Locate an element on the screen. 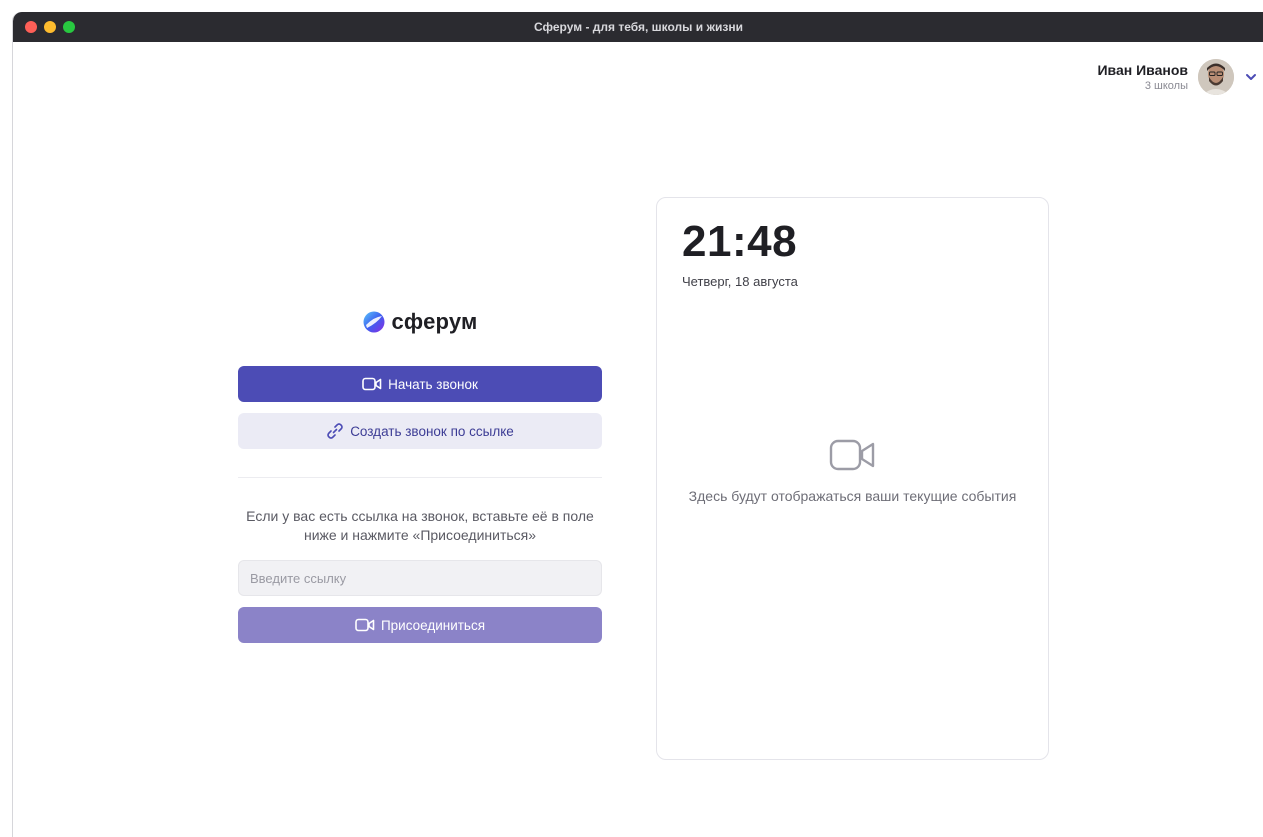  start-call-label: Начать звонок is located at coordinates (433, 384).